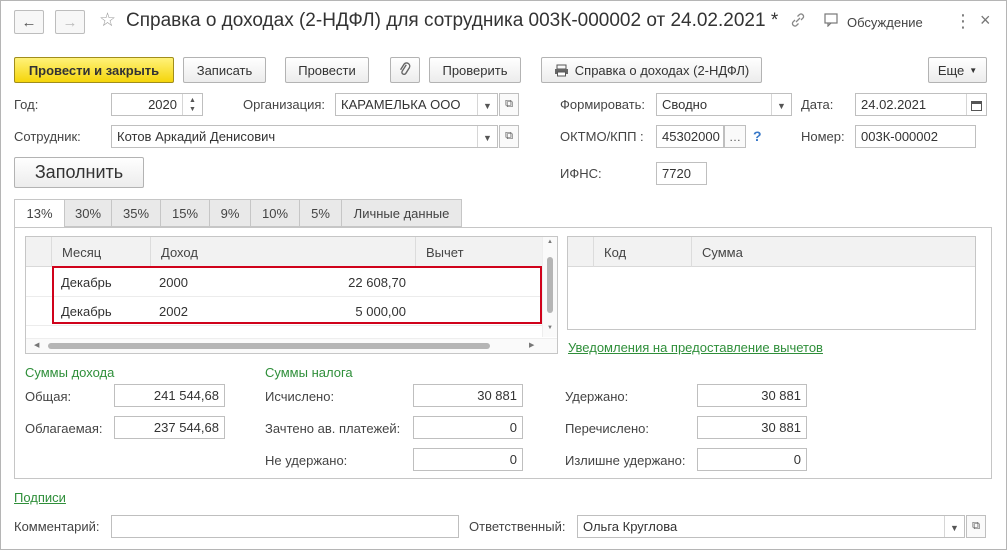 Image resolution: width=1007 pixels, height=550 pixels. I want to click on tab-personal-data: Личные данные, so click(401, 213).